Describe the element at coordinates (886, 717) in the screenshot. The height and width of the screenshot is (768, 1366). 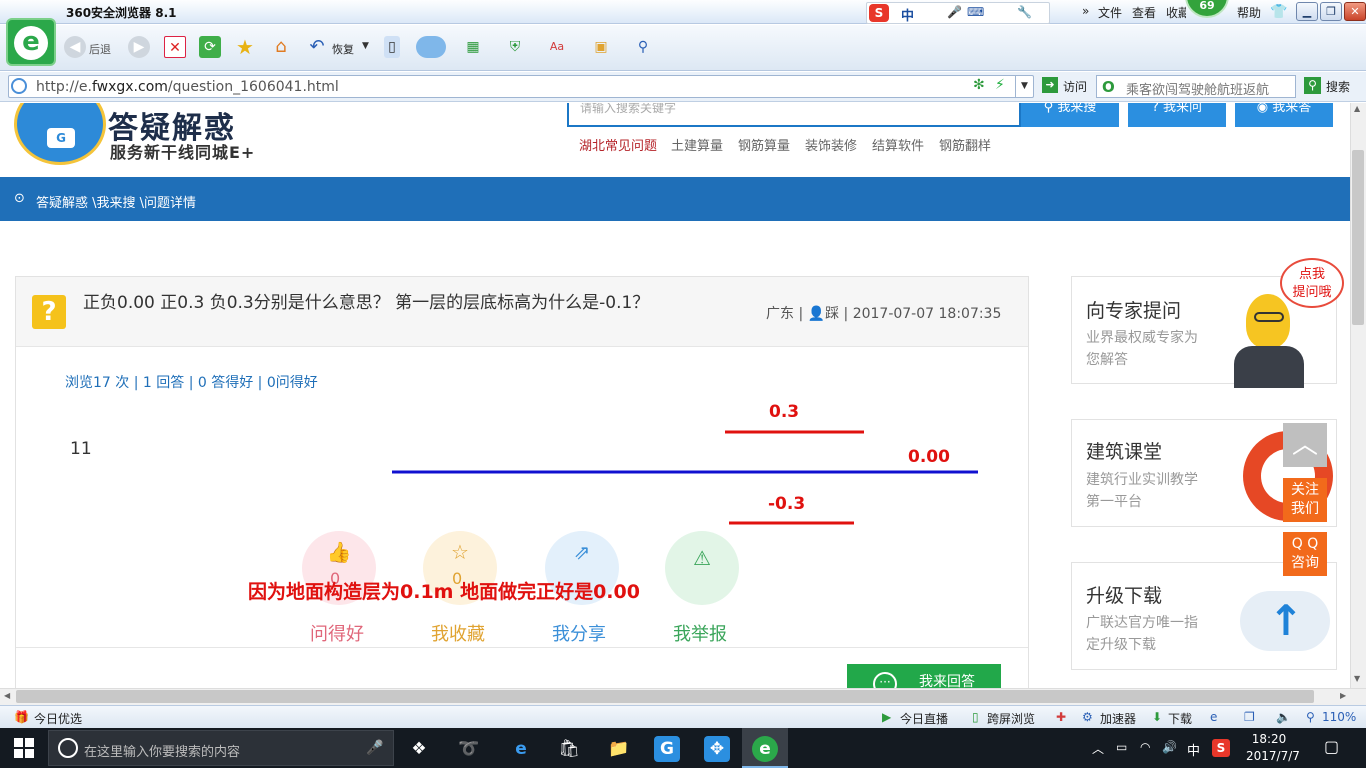
I see `live-icon: ▶` at that location.